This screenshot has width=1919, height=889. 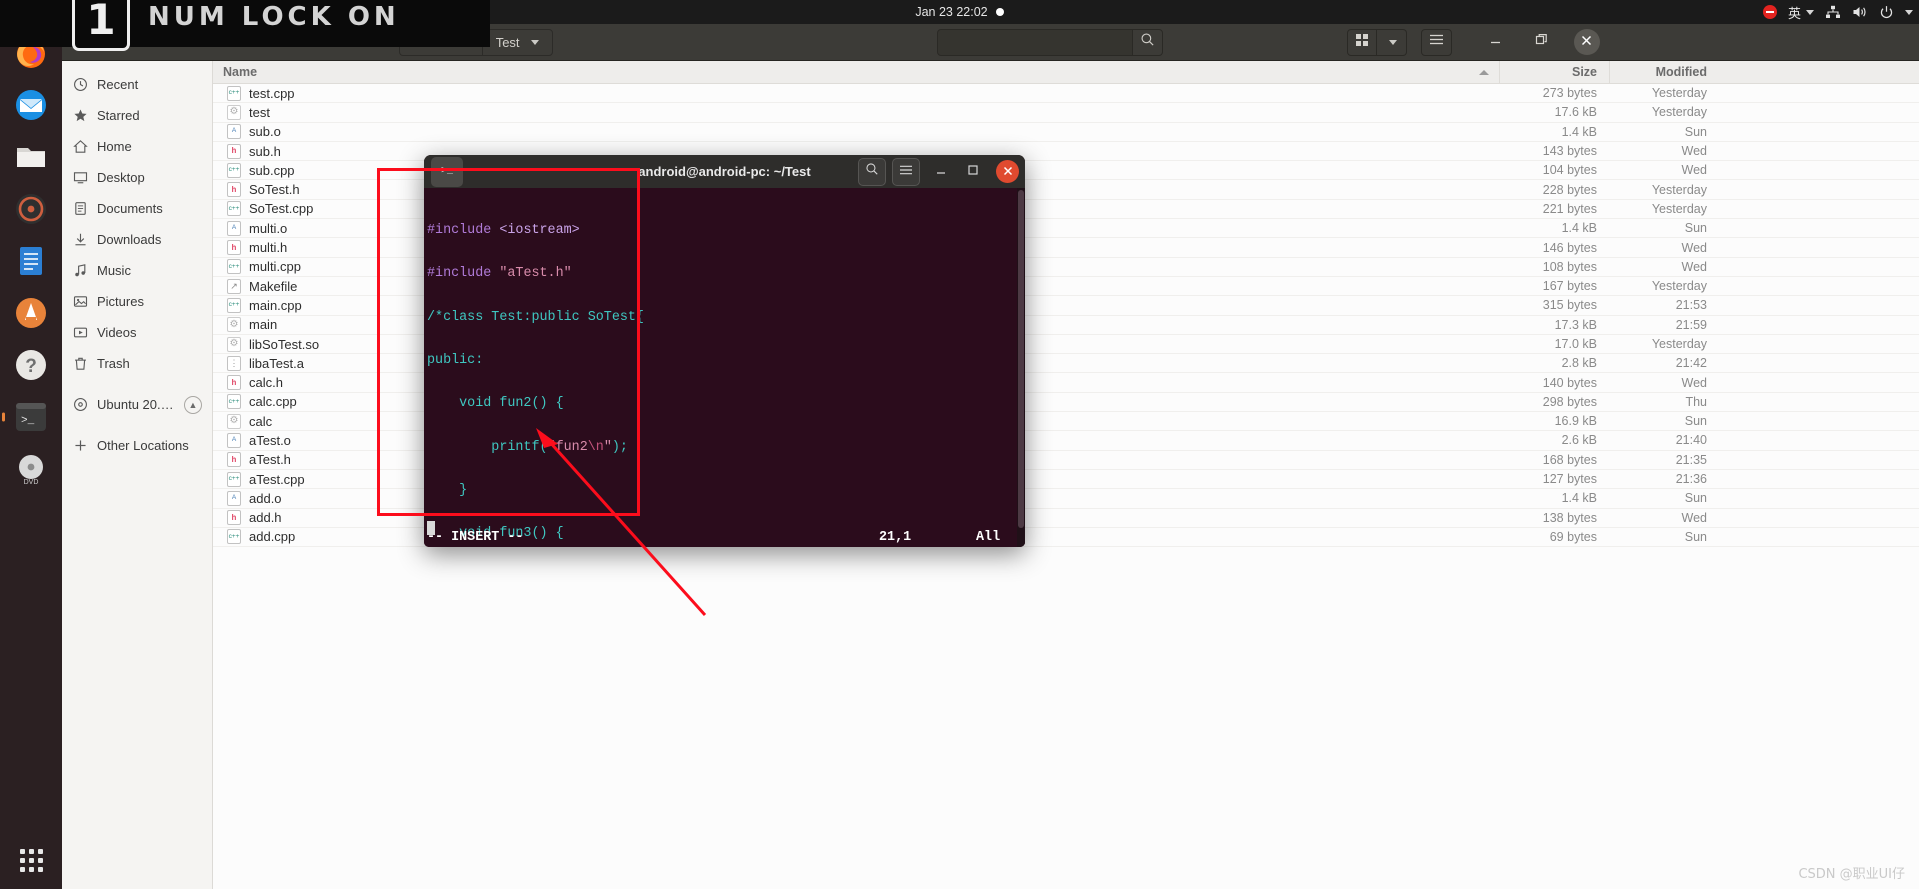 What do you see at coordinates (1007, 171) in the screenshot?
I see `terminal-close-button` at bounding box center [1007, 171].